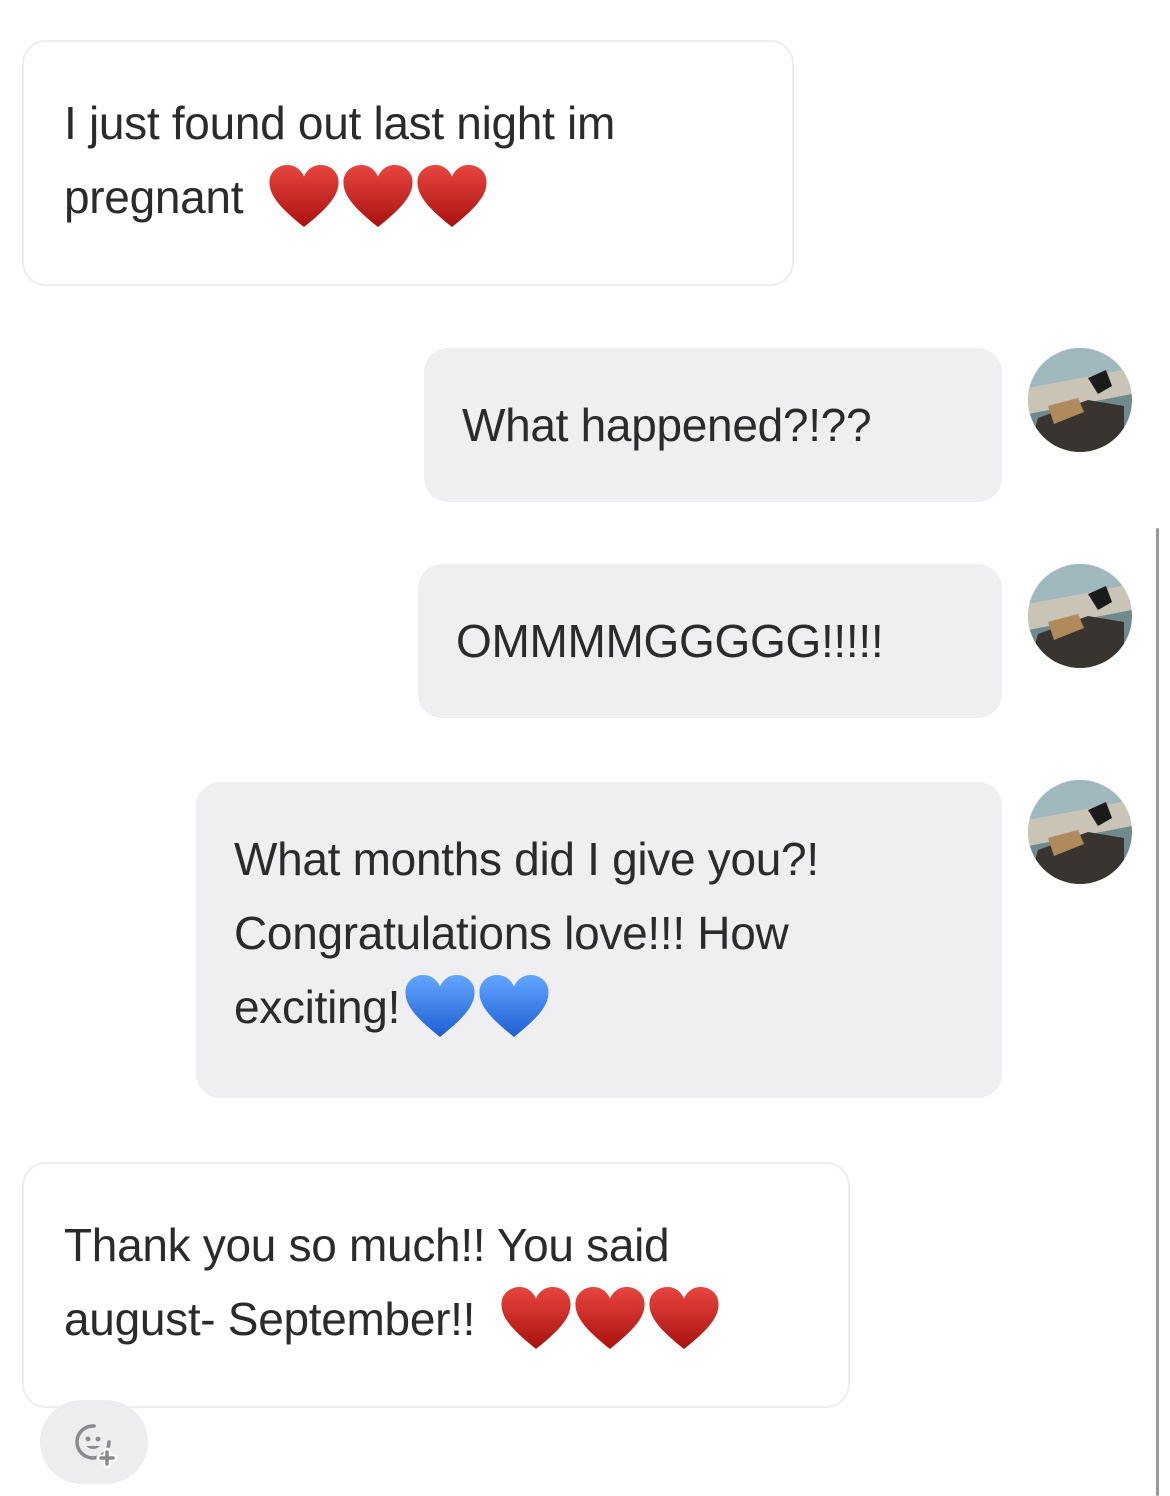  Describe the element at coordinates (154, 197) in the screenshot. I see `message-text: pregnant` at that location.